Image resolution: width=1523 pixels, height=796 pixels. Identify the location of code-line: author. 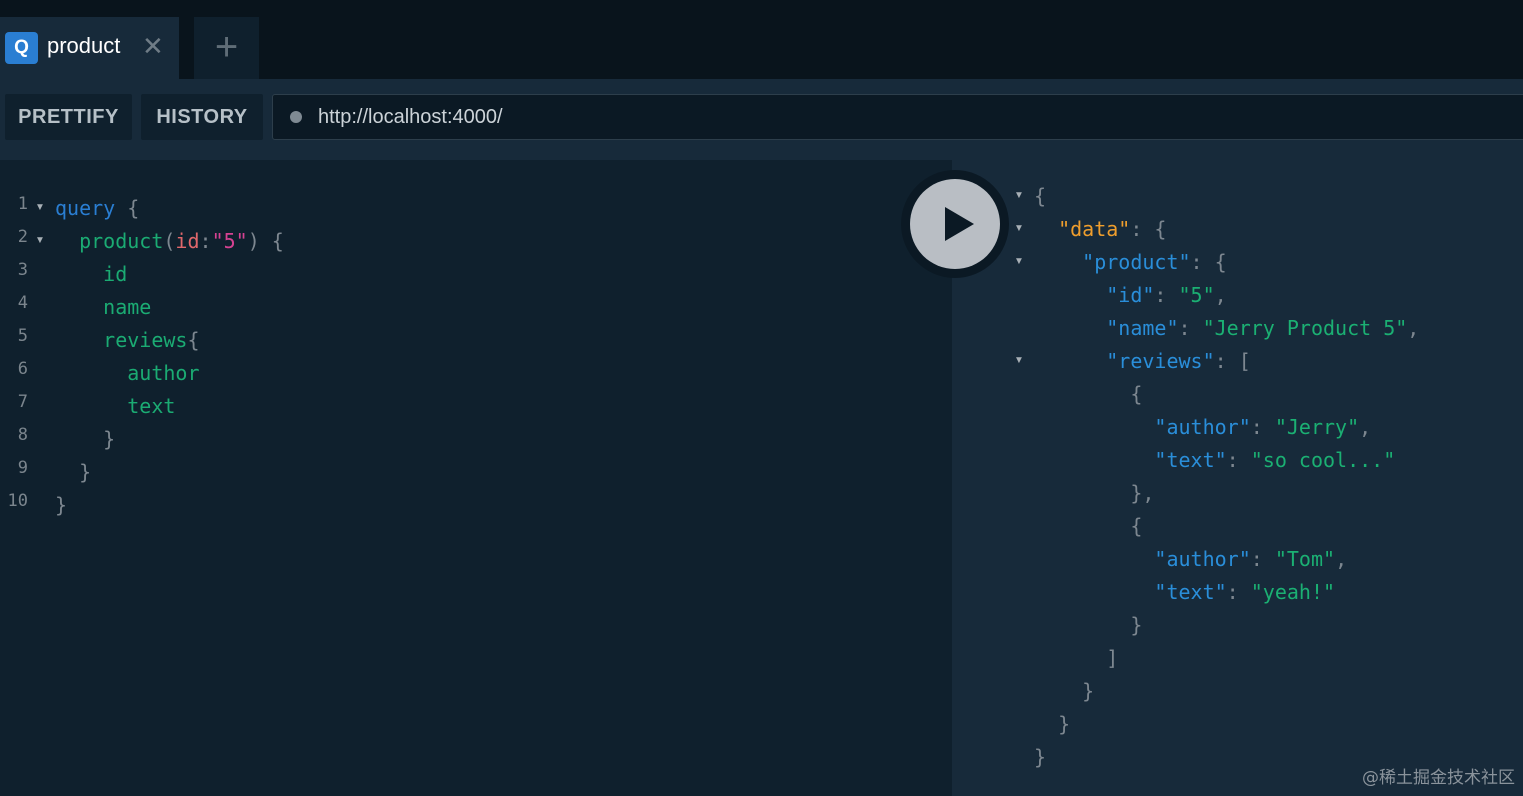
(127, 373).